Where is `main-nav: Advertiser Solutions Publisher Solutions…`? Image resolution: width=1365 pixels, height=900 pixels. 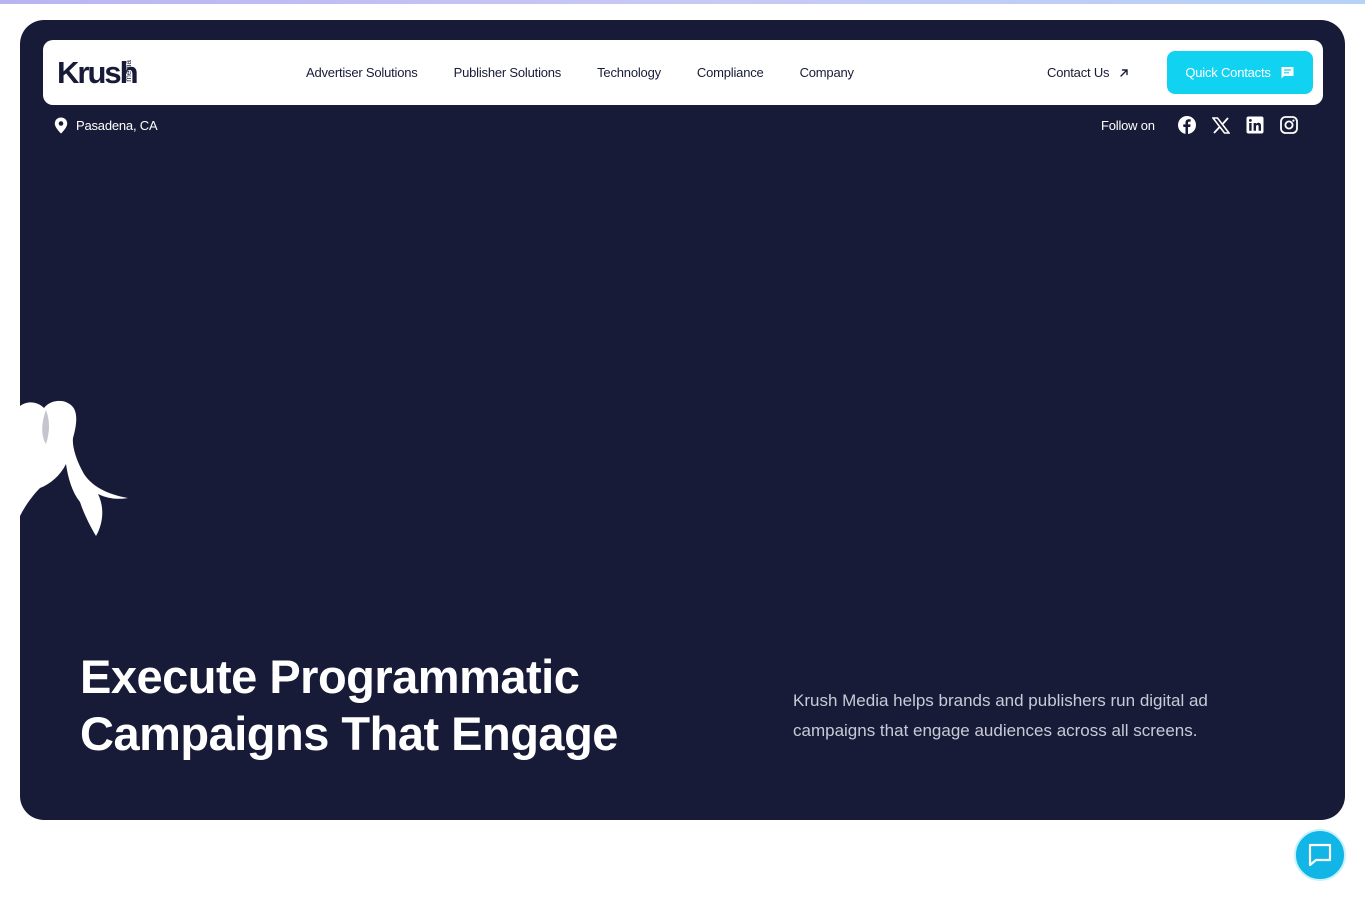 main-nav: Advertiser Solutions Publisher Solutions… is located at coordinates (598, 72).